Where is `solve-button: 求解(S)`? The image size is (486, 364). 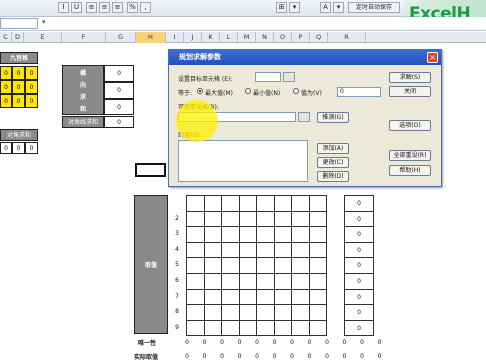 solve-button: 求解(S) is located at coordinates (410, 77).